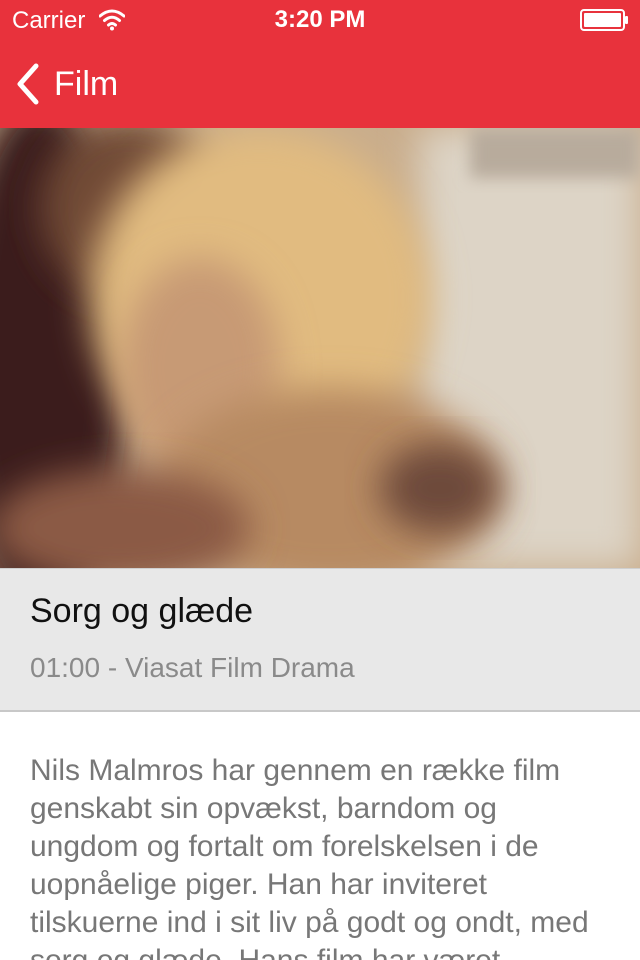 The width and height of the screenshot is (640, 960). Describe the element at coordinates (142, 611) in the screenshot. I see `program-title: Sorg og glæde` at that location.